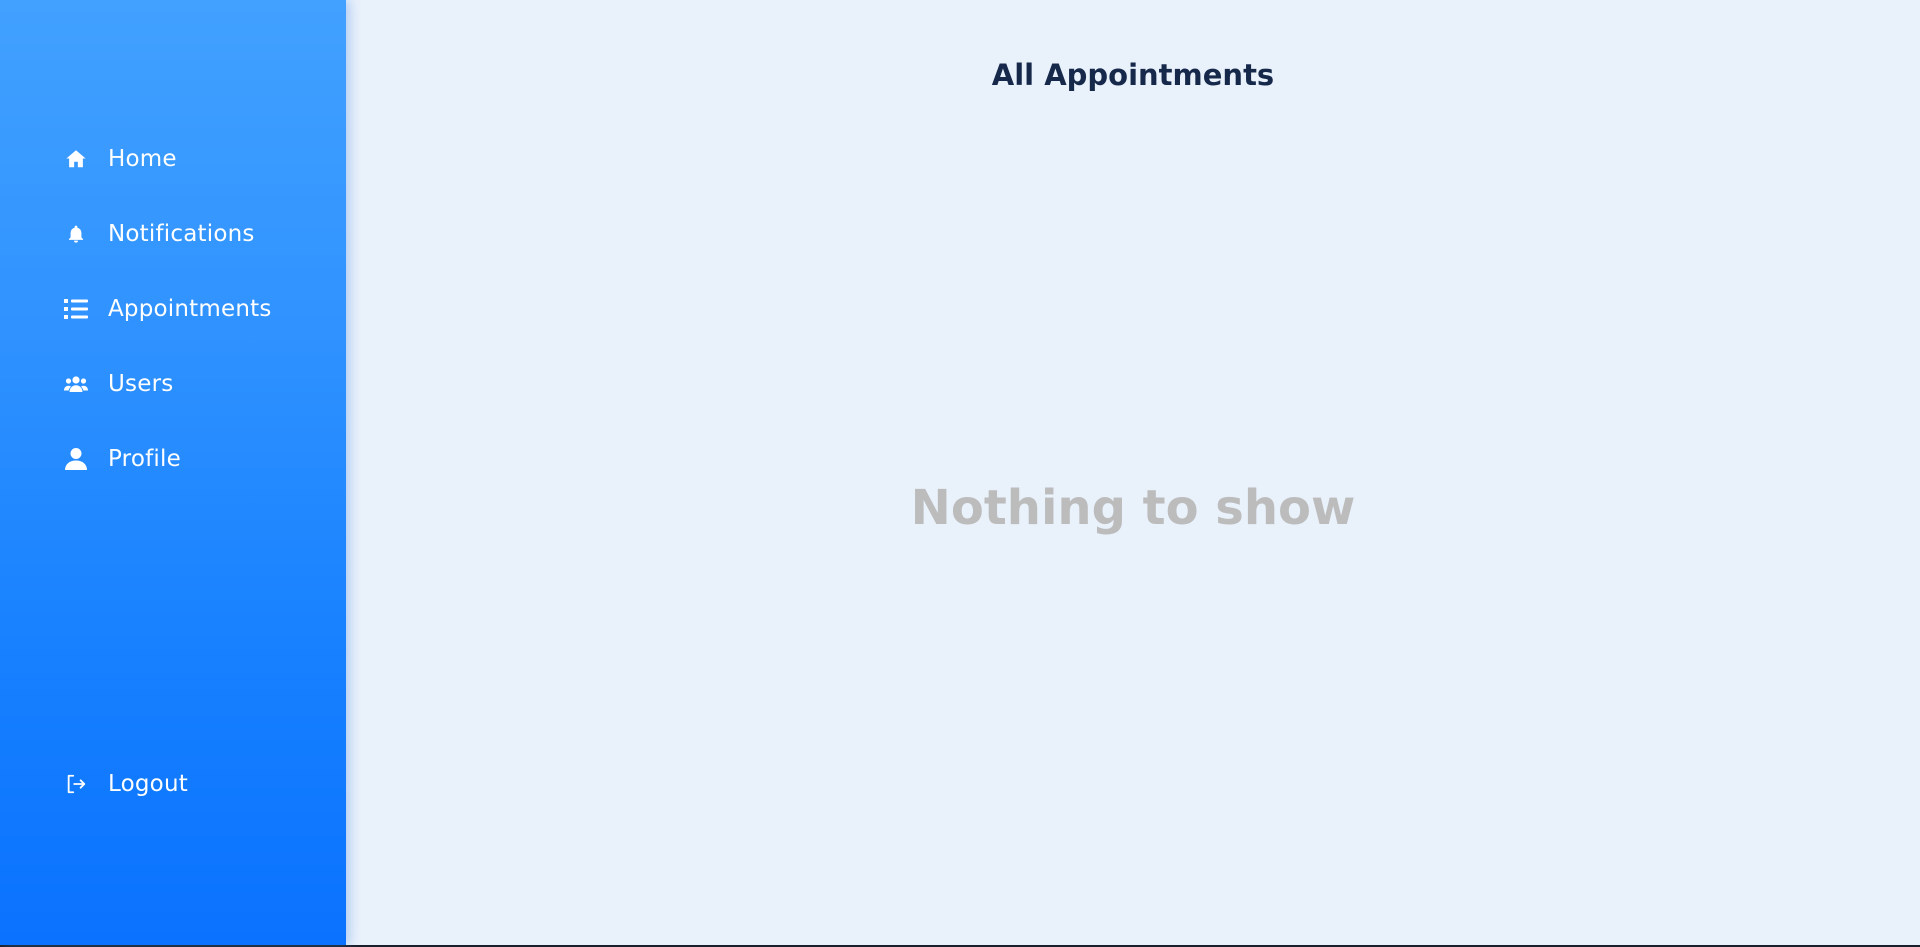  What do you see at coordinates (1133, 75) in the screenshot?
I see `page-title: All Appointments` at bounding box center [1133, 75].